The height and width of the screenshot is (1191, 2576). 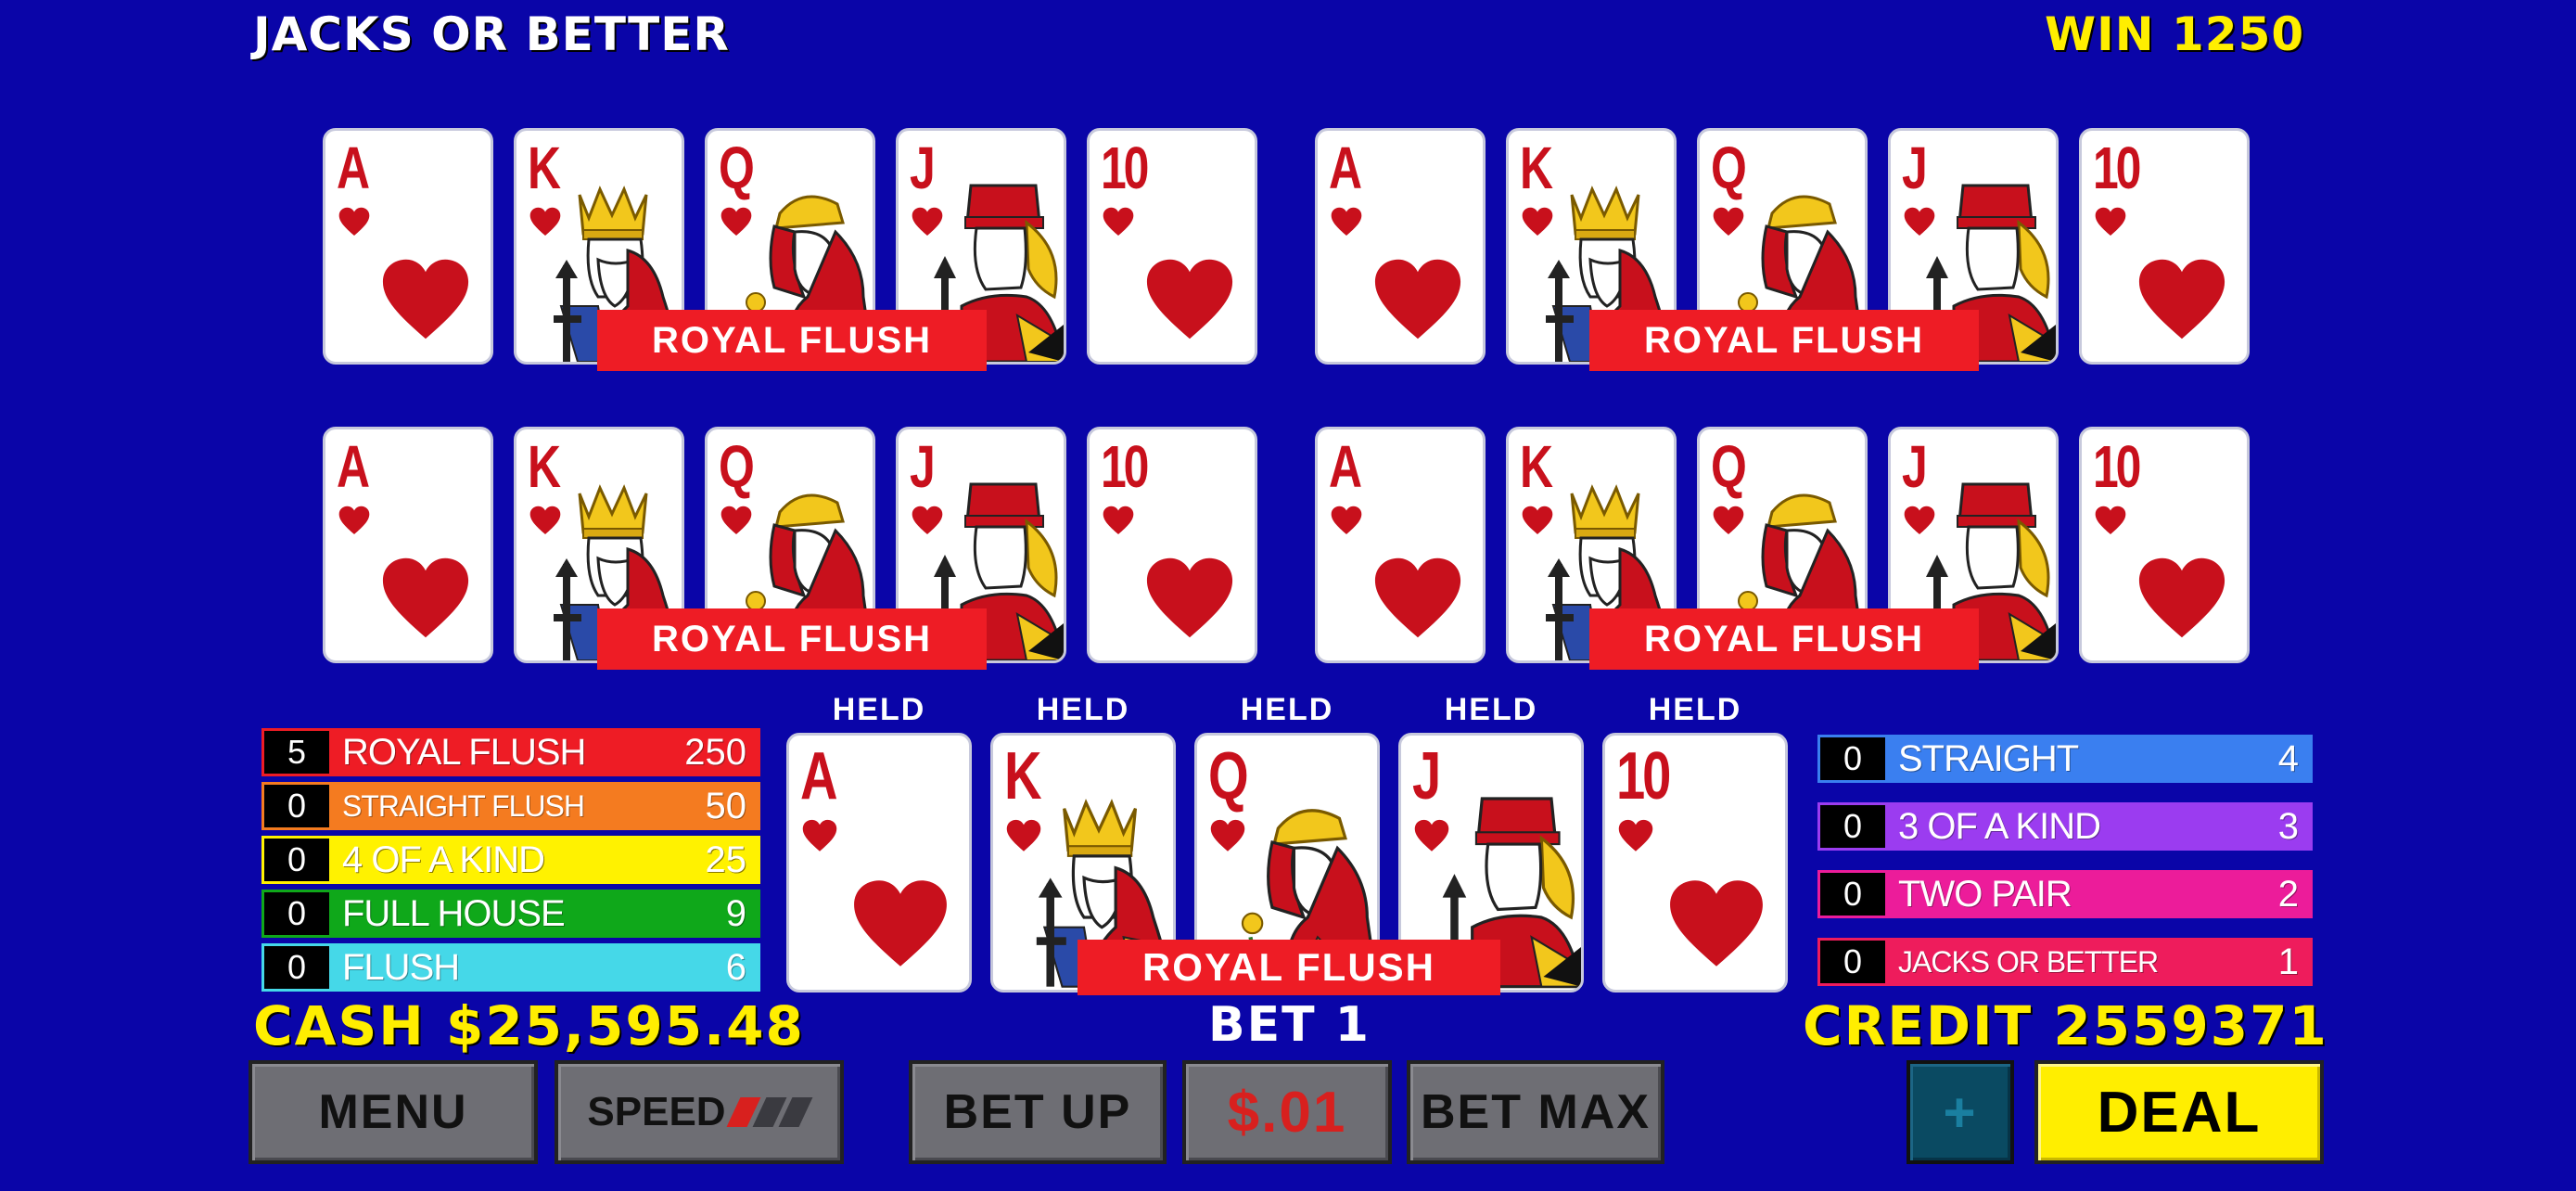 What do you see at coordinates (726, 805) in the screenshot?
I see `paytable-payout: 50` at bounding box center [726, 805].